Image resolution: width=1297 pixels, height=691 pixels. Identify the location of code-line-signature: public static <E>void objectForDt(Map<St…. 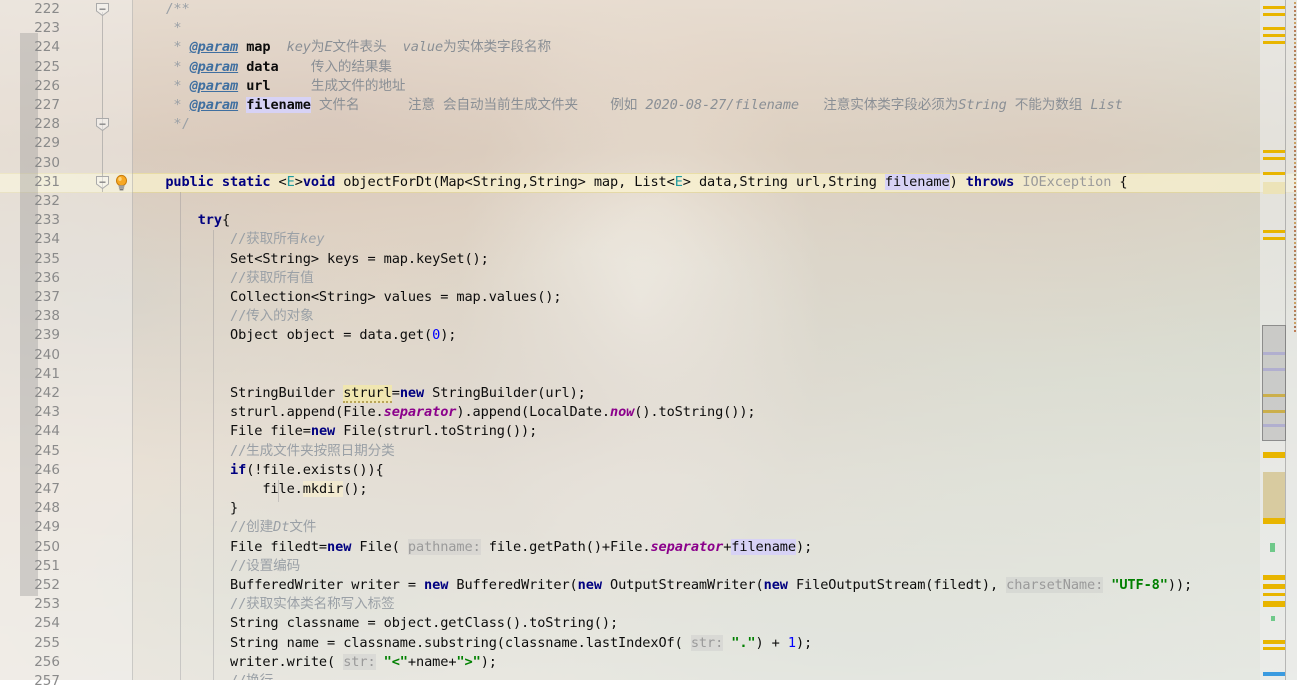
(630, 182).